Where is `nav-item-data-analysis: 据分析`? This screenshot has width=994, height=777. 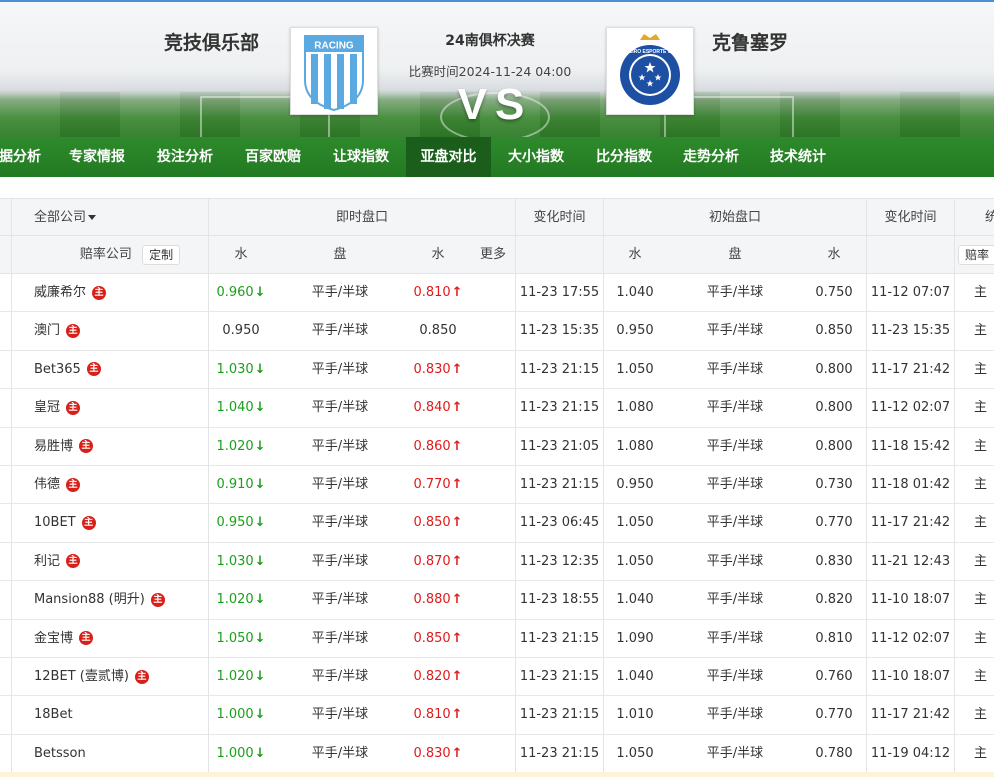 nav-item-data-analysis: 据分析 is located at coordinates (21, 157).